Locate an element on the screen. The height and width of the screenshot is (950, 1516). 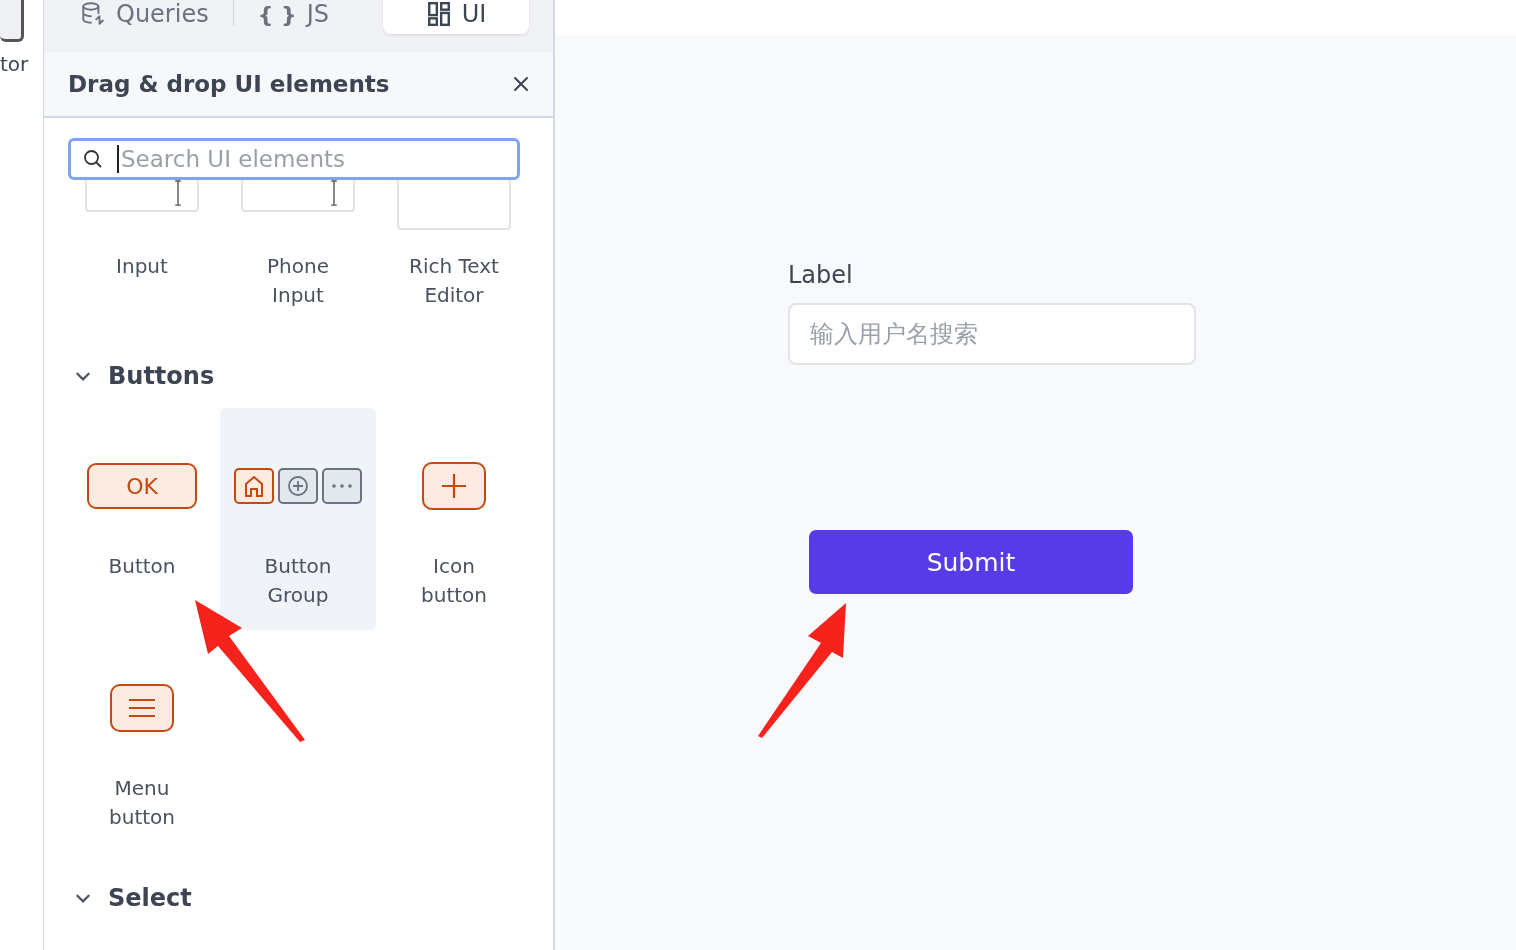
grid-icon is located at coordinates (438, 14).